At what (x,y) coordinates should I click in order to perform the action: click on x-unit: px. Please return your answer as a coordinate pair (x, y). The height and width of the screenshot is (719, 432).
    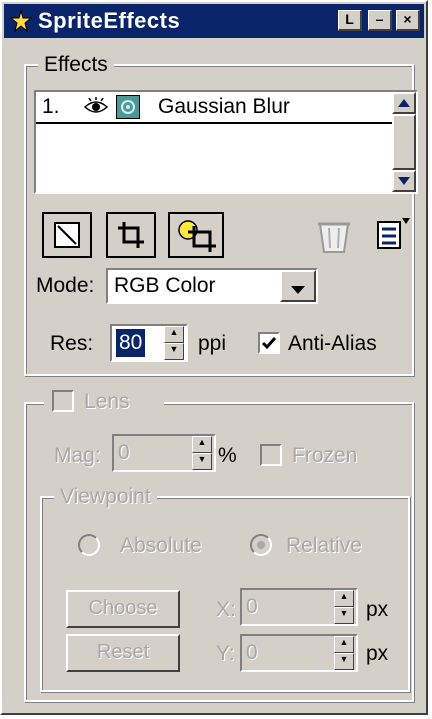
    Looking at the image, I should click on (377, 609).